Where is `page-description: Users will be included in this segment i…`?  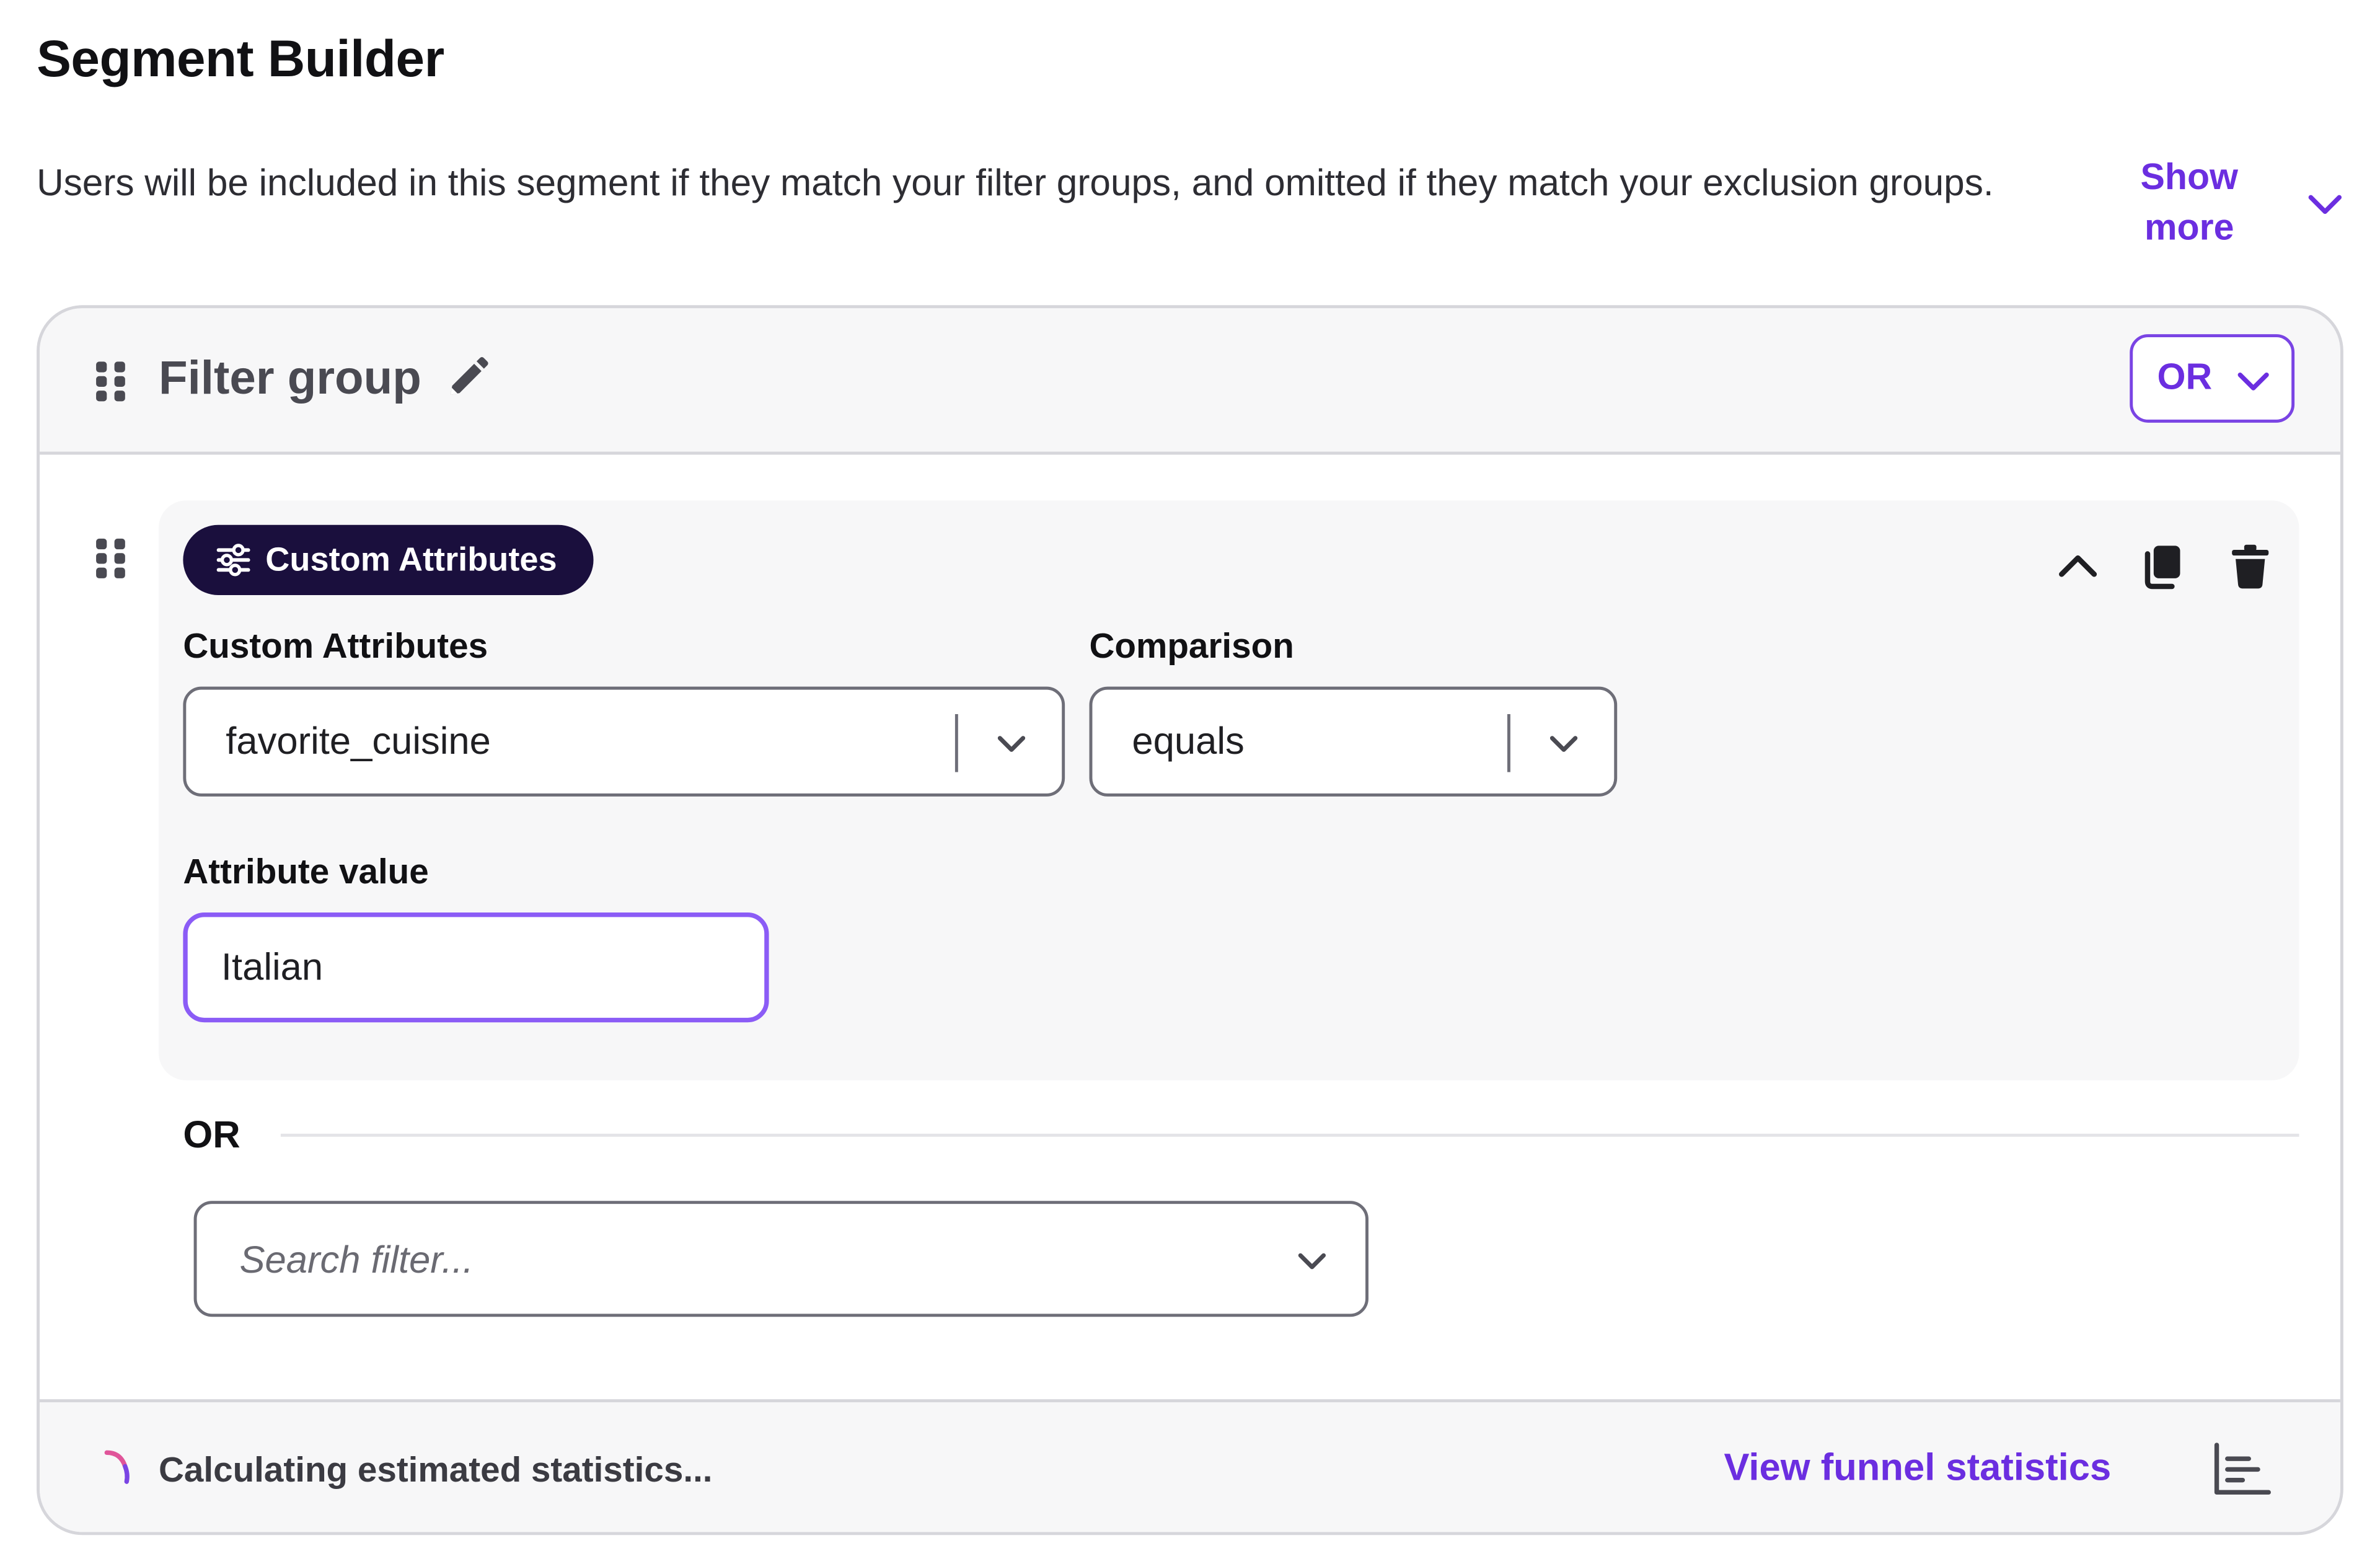
page-description: Users will be included in this segment i… is located at coordinates (1015, 184).